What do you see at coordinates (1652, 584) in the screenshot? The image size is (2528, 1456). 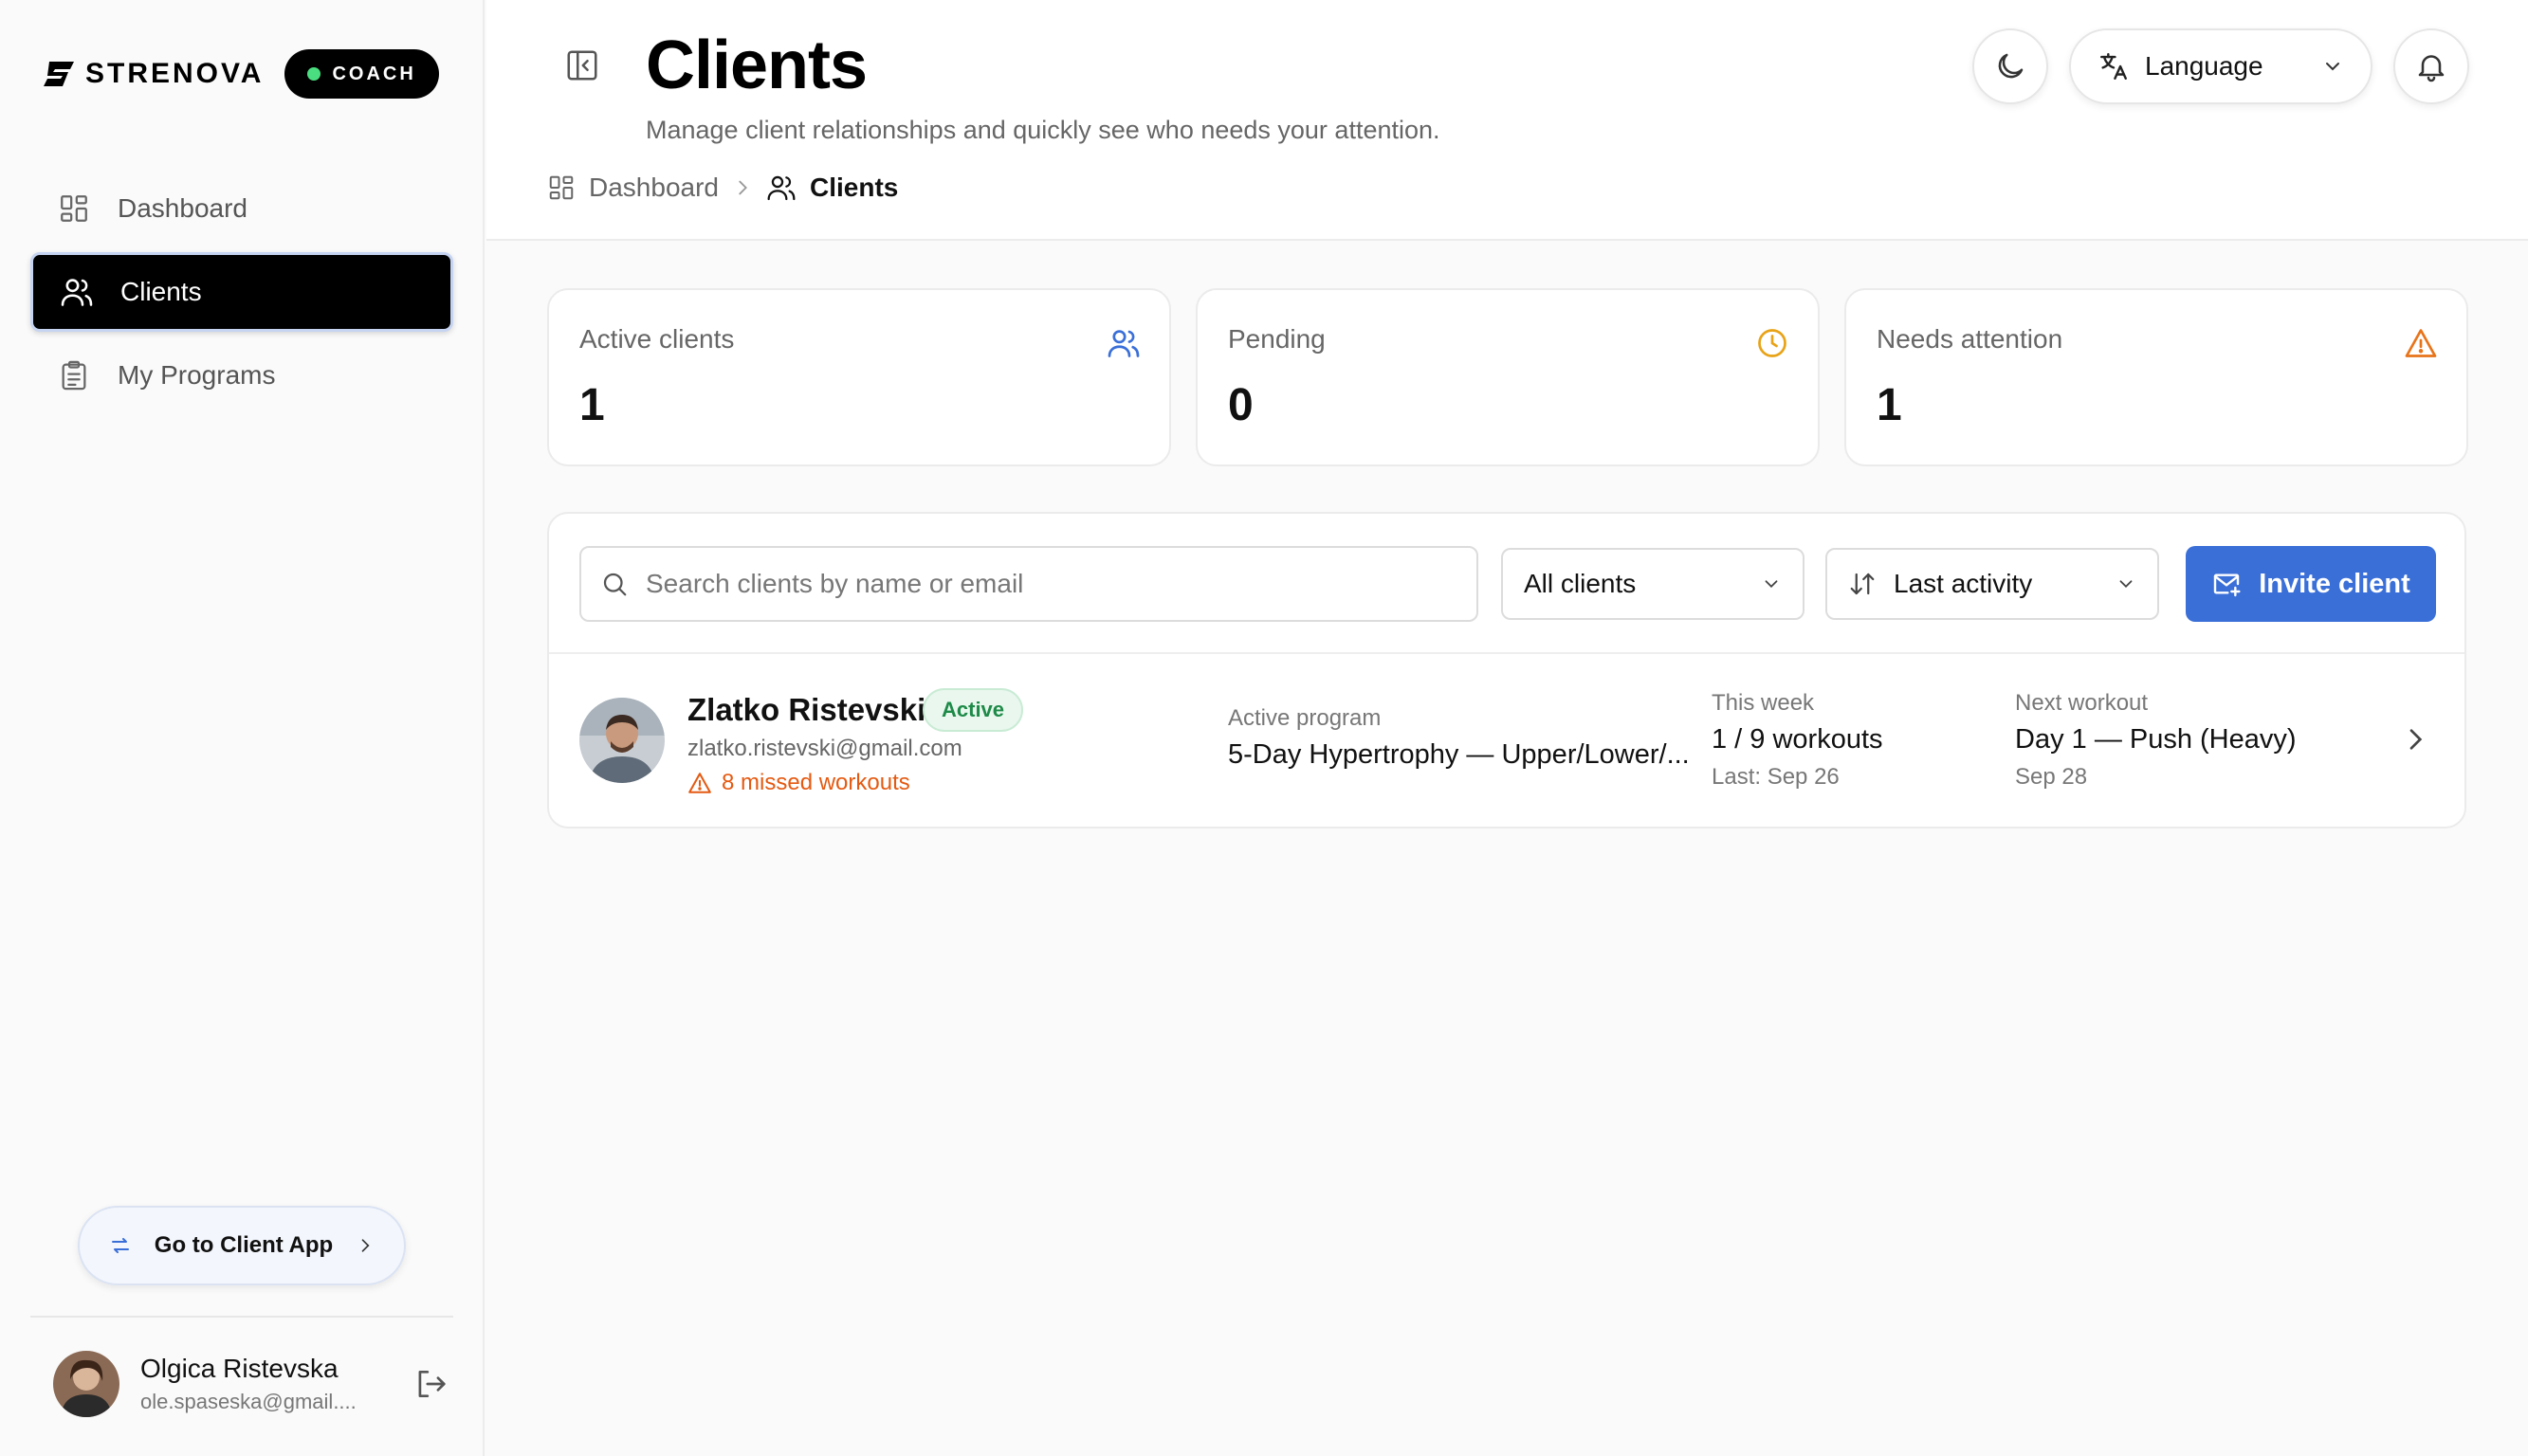 I see `client-filter-select: All clients` at bounding box center [1652, 584].